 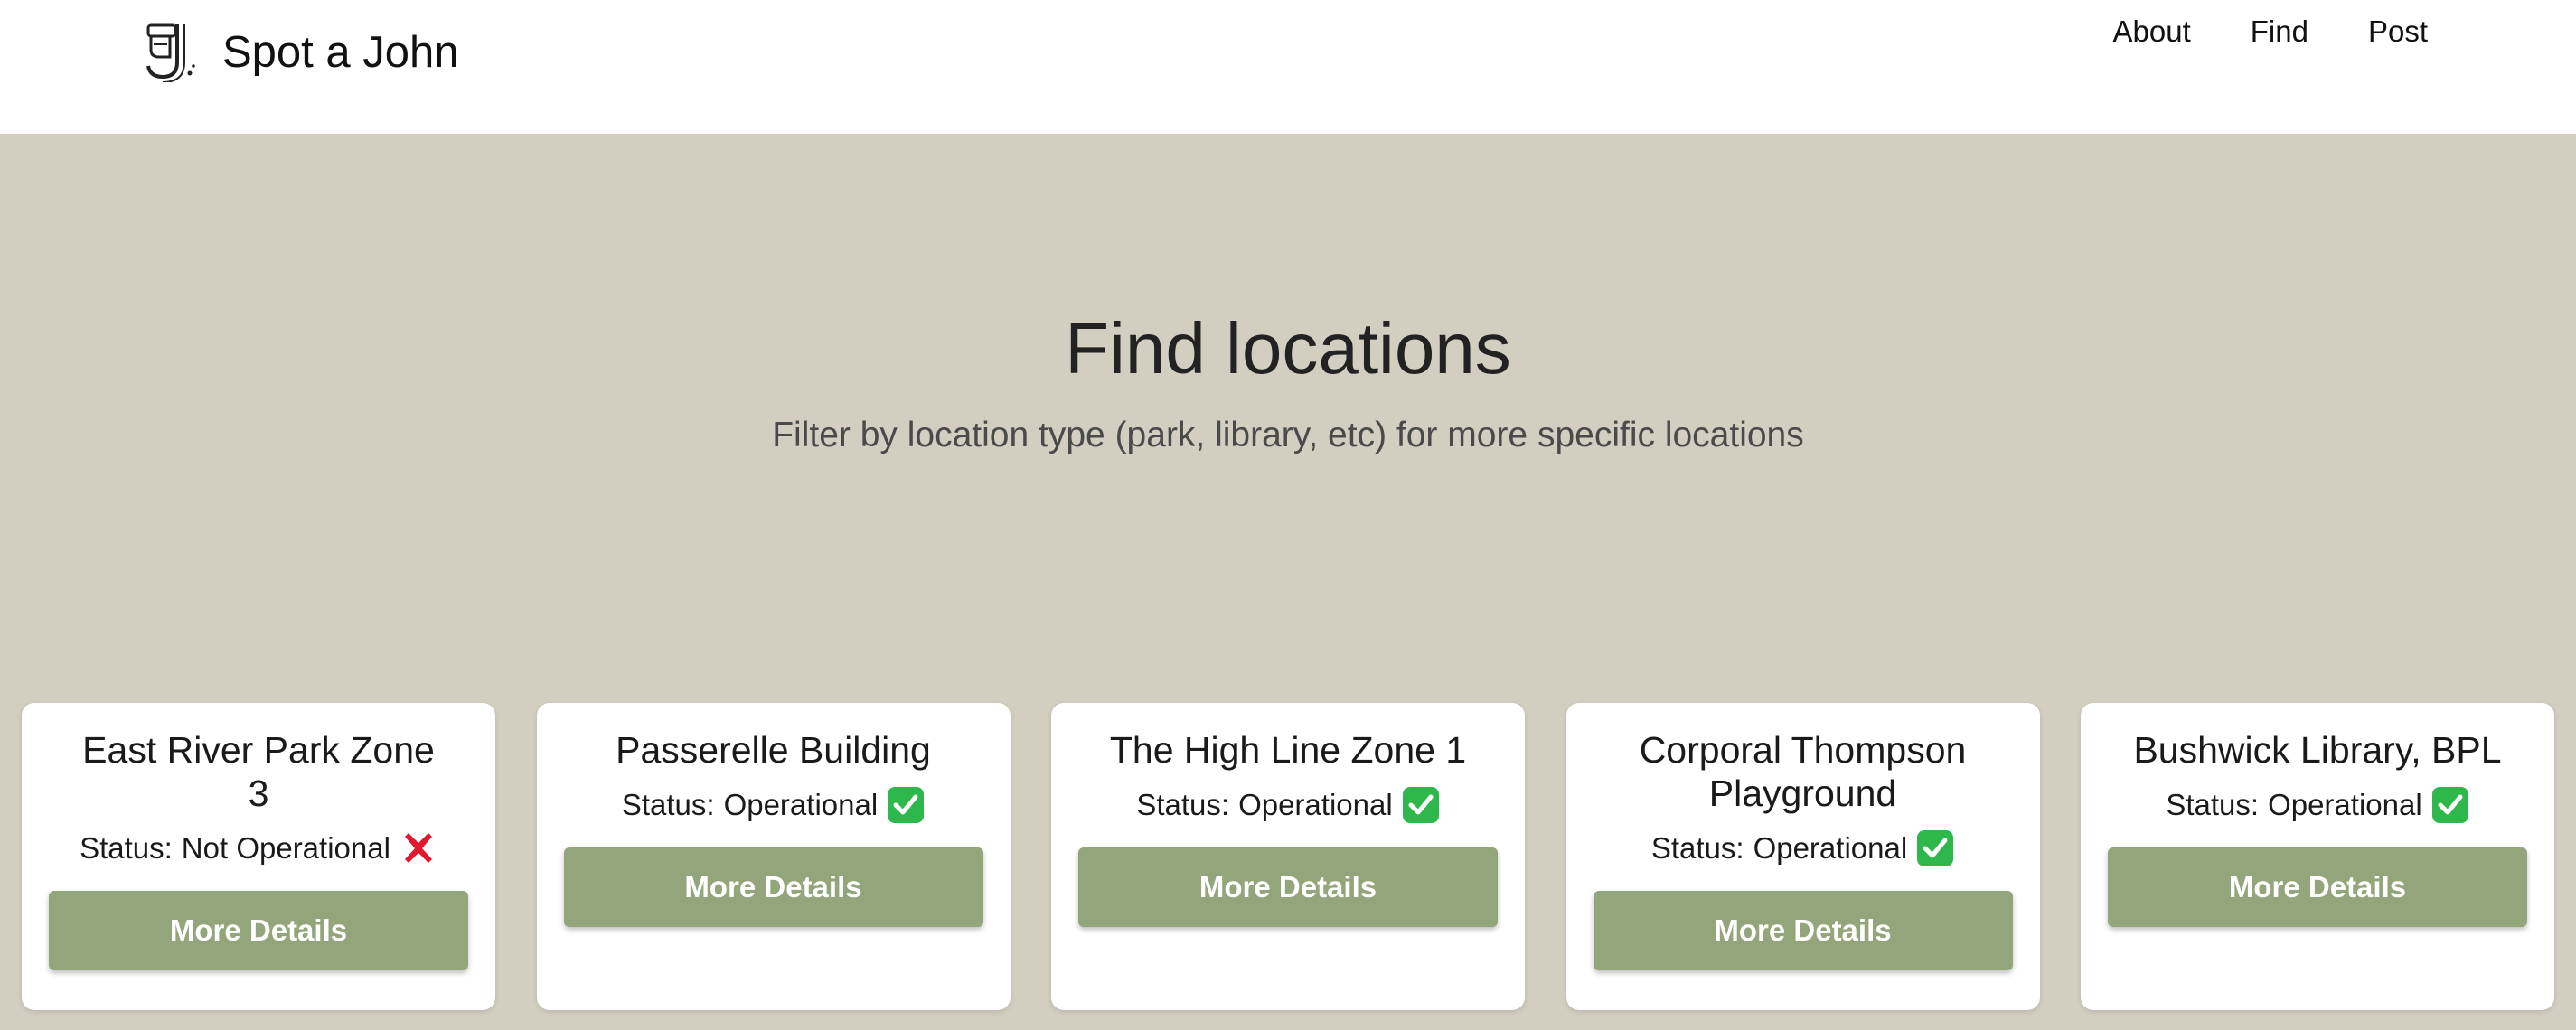 I want to click on top-navbar: Spot a John About Find Post, so click(x=1288, y=67).